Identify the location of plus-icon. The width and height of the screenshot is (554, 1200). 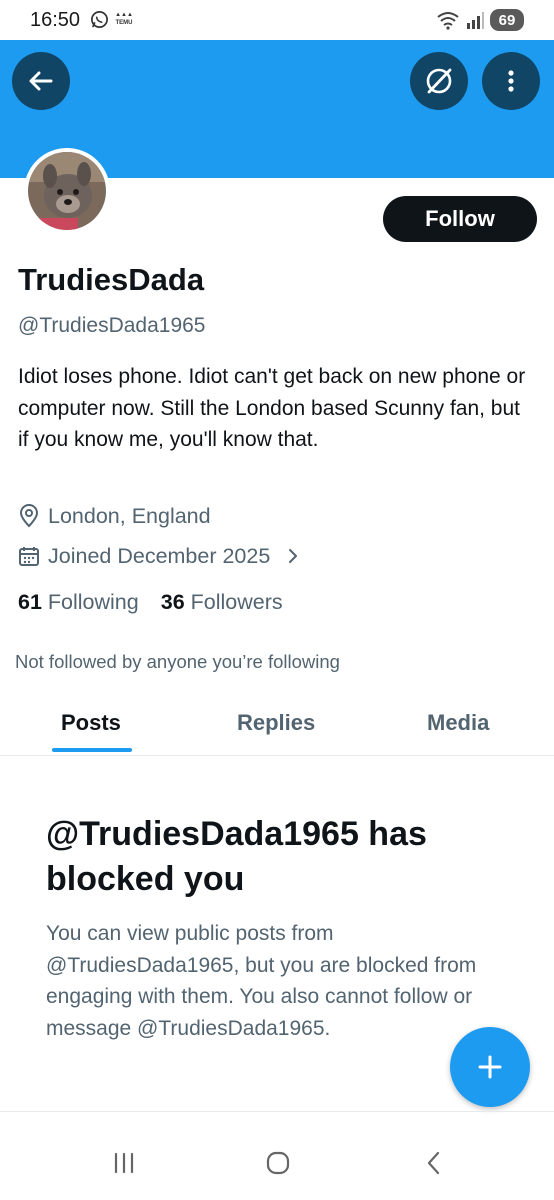
(490, 1067).